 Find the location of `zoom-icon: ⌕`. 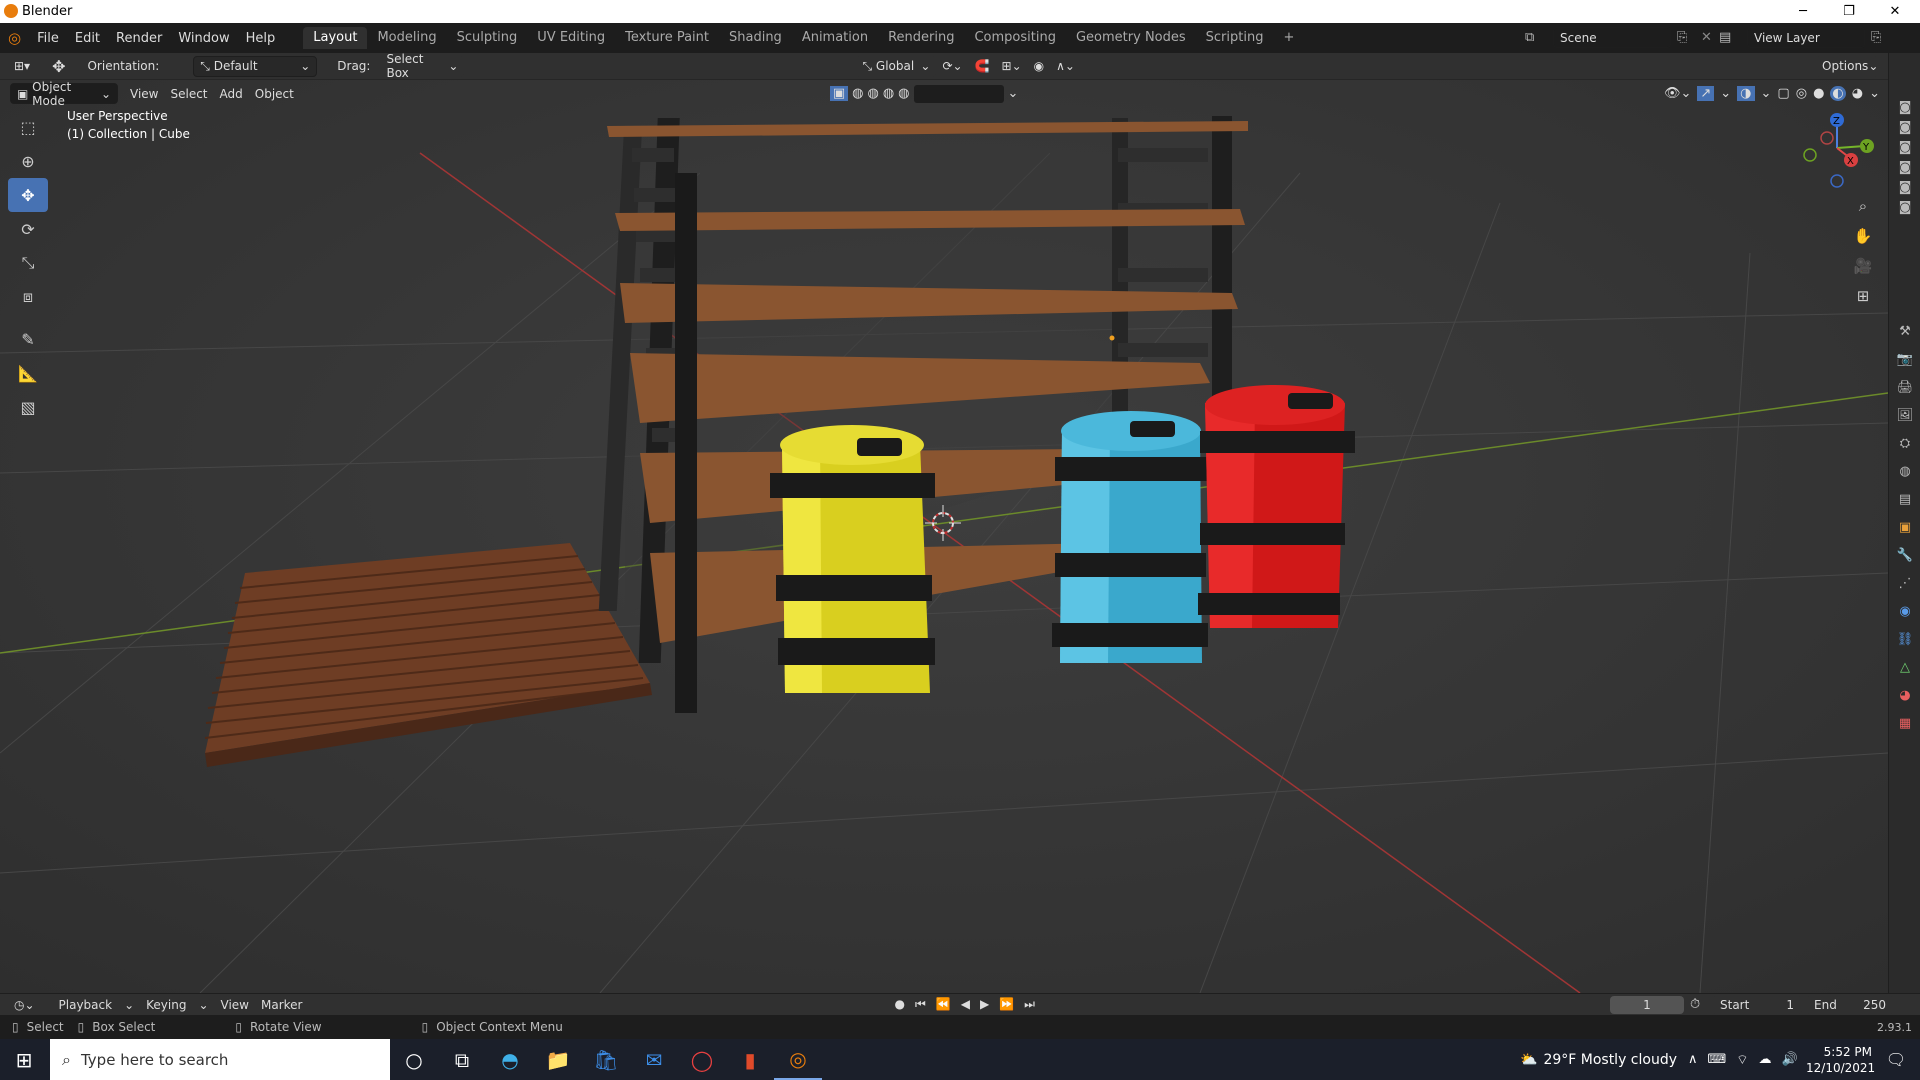

zoom-icon: ⌕ is located at coordinates (1863, 206).